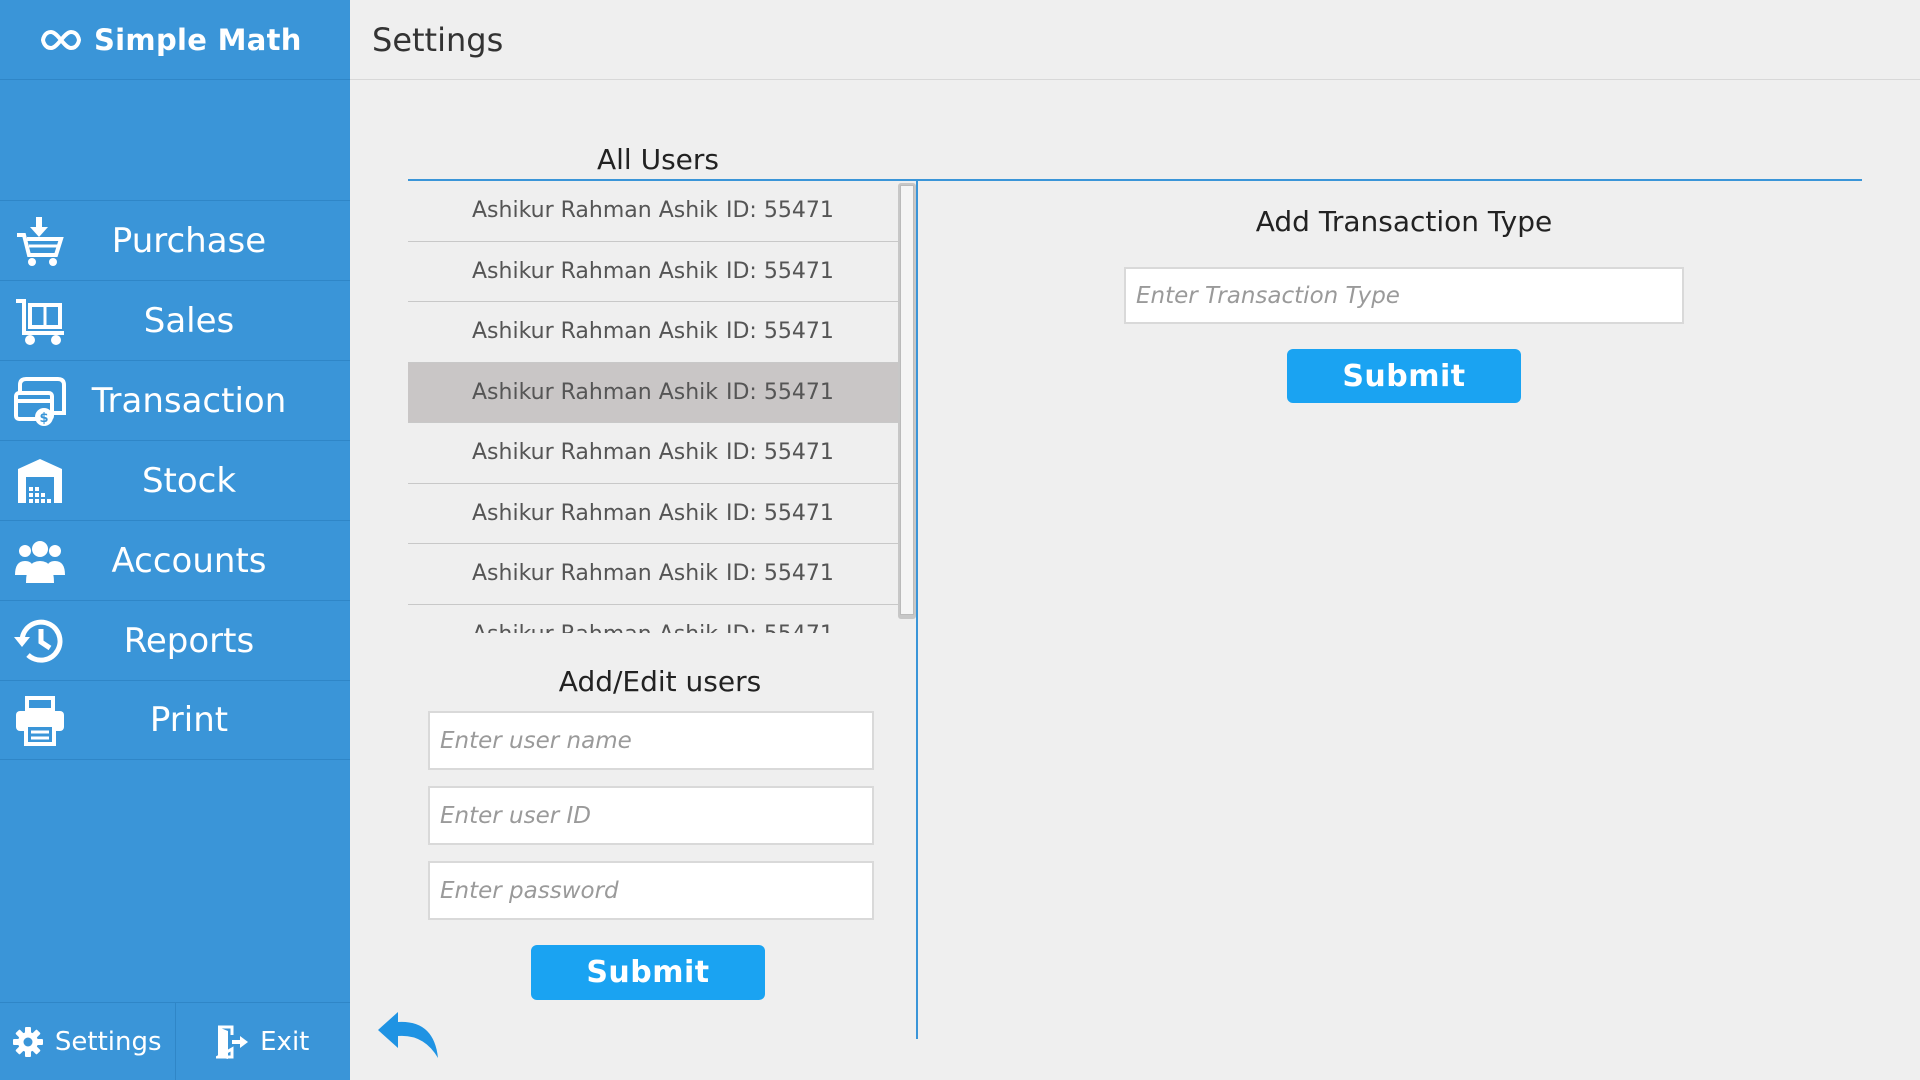 The image size is (1920, 1080). What do you see at coordinates (658, 159) in the screenshot?
I see `all-users-title: All Users` at bounding box center [658, 159].